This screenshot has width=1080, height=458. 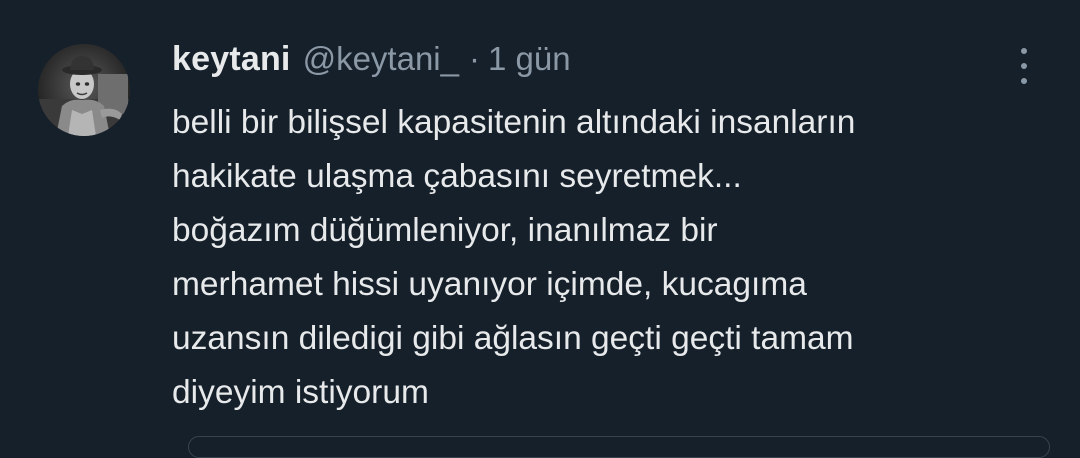 I want to click on author-display-name: keytani, so click(x=231, y=59).